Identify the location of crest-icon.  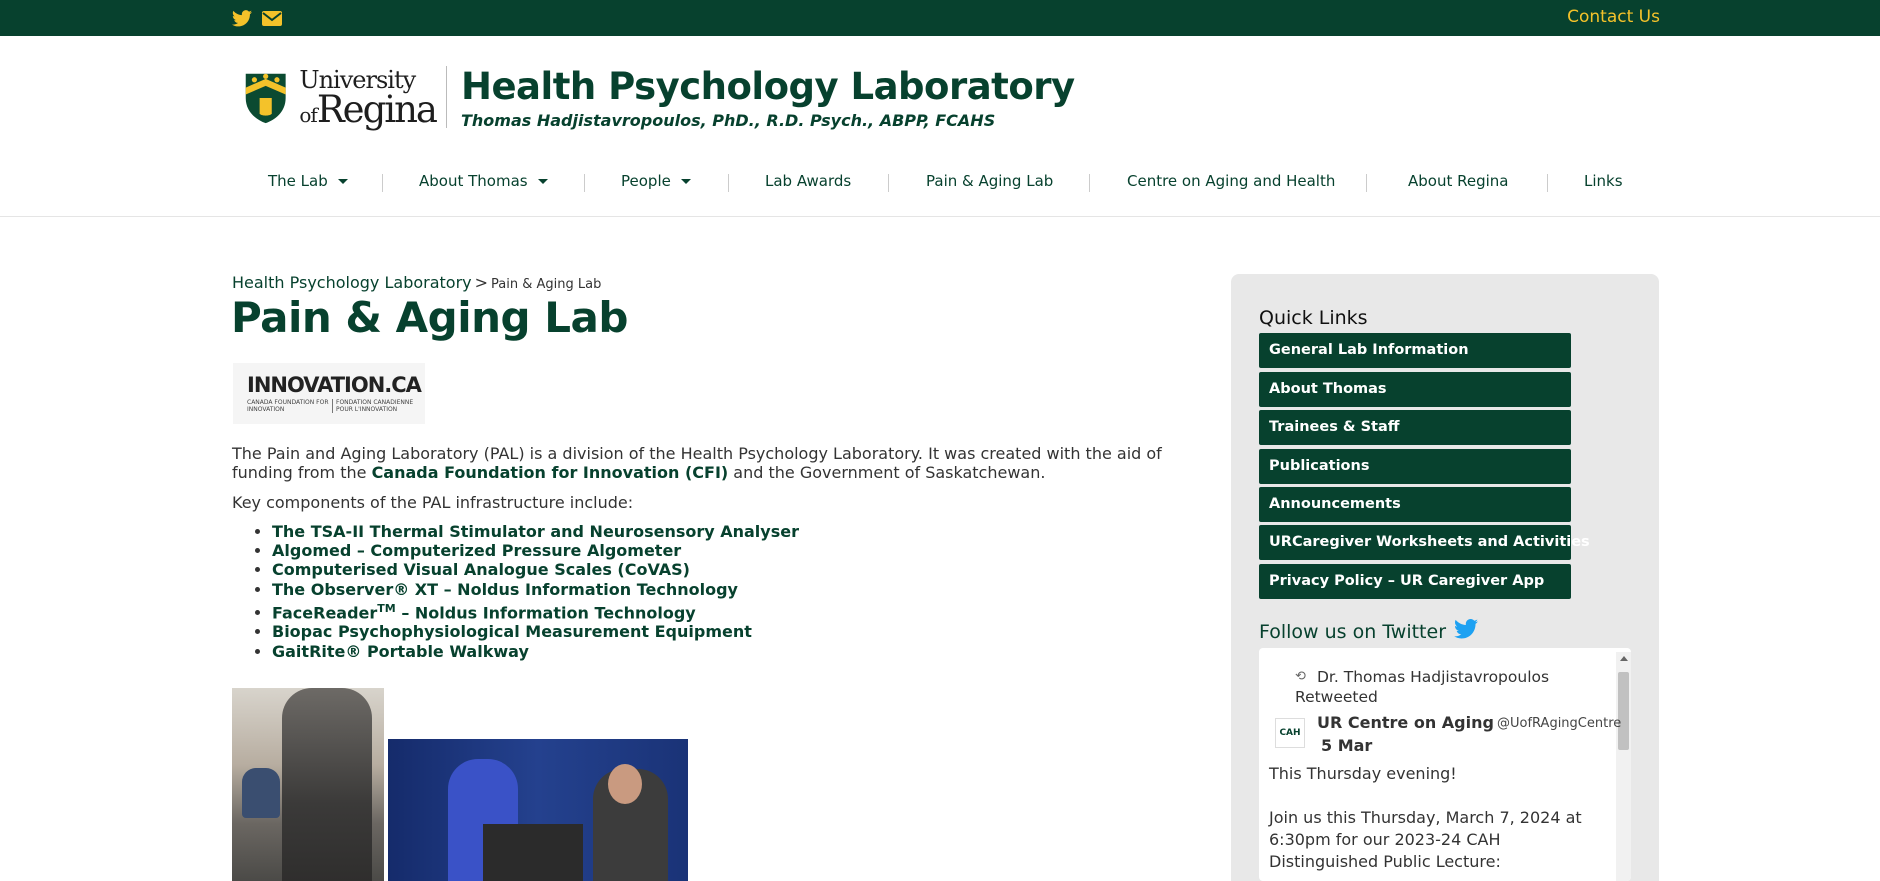
(265, 98).